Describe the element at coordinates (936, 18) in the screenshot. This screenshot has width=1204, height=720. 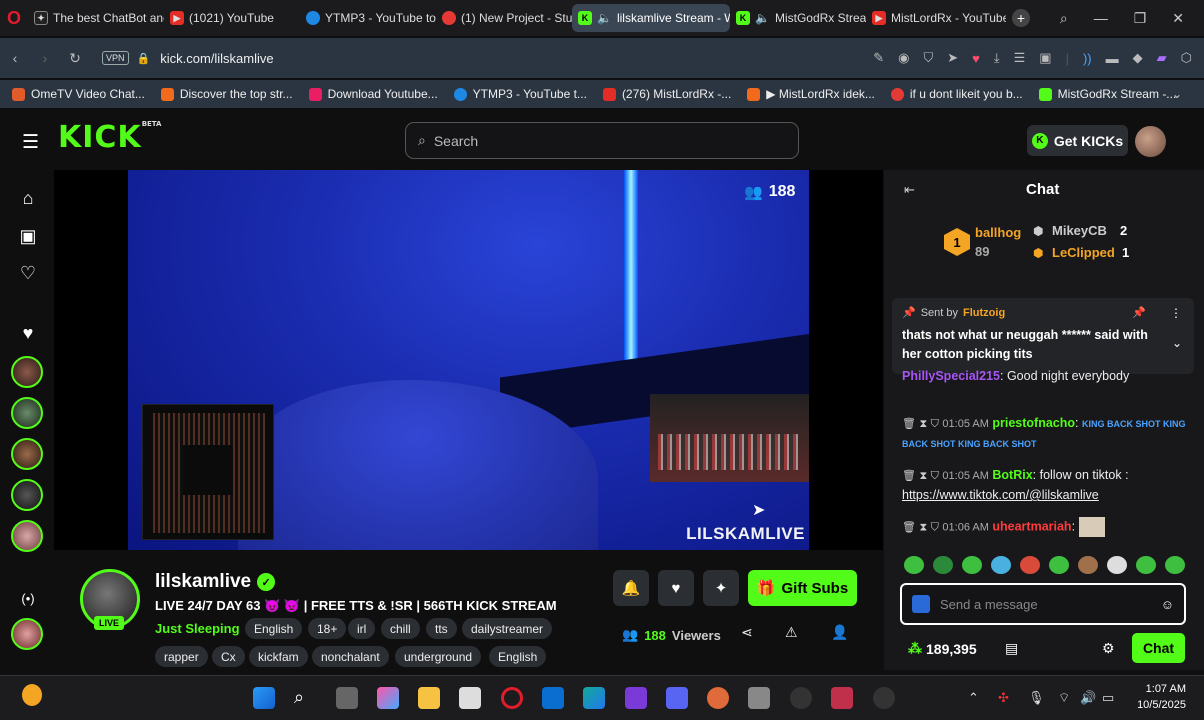
I see `browser-tab: ▶ MistLordRx - YouTube` at that location.